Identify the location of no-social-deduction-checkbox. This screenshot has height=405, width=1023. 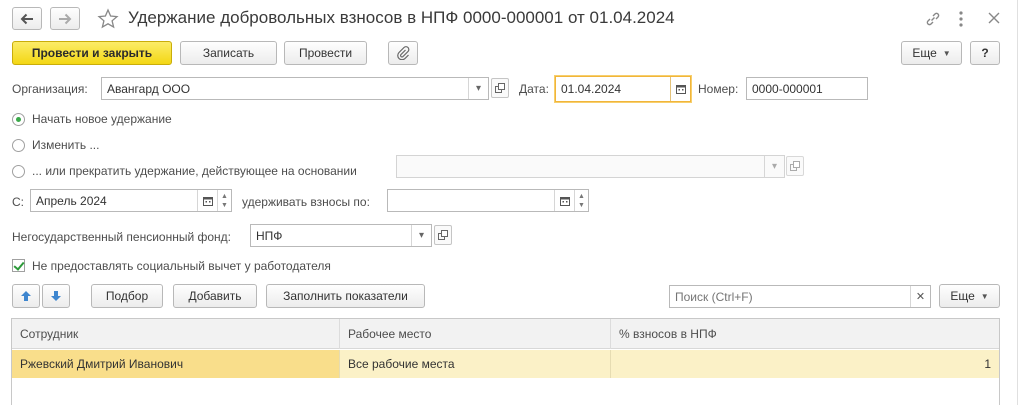
(18, 265).